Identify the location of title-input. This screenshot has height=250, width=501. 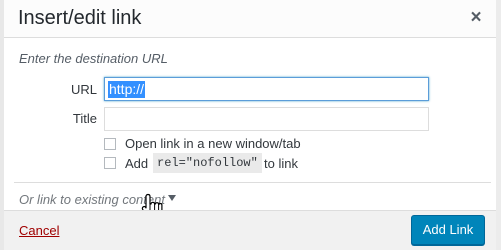
(266, 119).